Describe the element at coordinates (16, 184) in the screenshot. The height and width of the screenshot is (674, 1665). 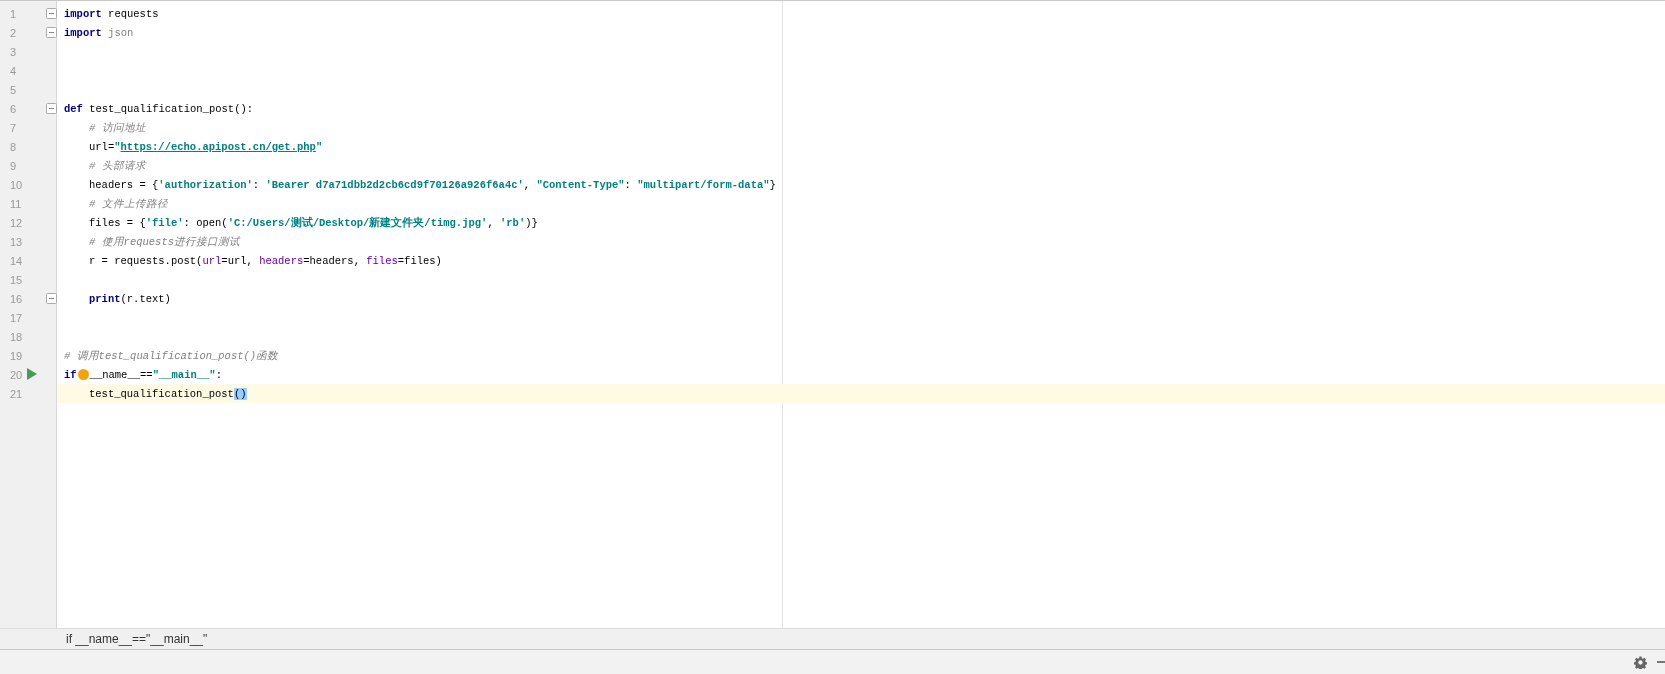
I see `line-number: 10` at that location.